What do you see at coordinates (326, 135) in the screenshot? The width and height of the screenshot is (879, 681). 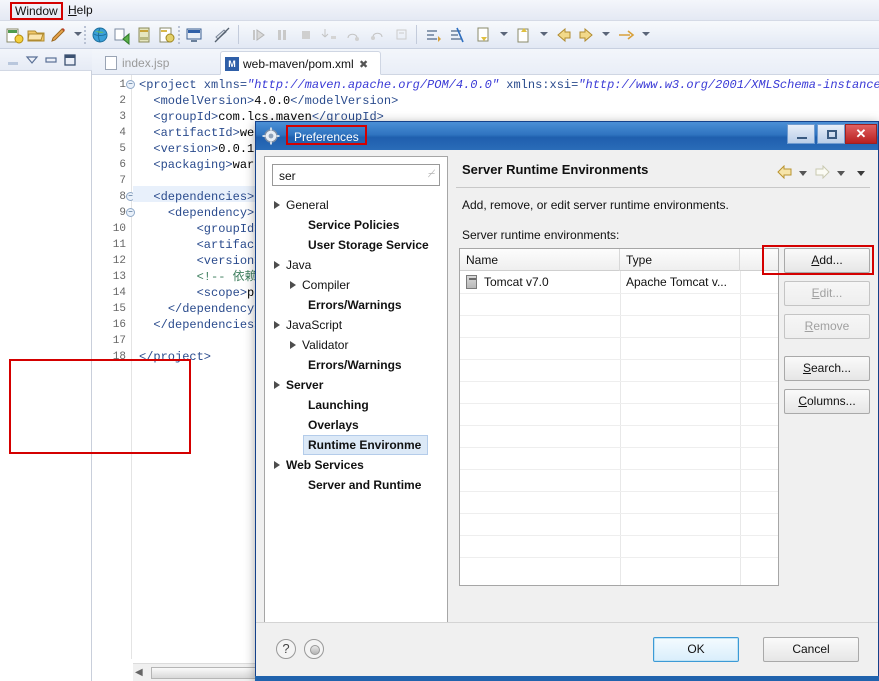 I see `dialog-title: Preferences` at bounding box center [326, 135].